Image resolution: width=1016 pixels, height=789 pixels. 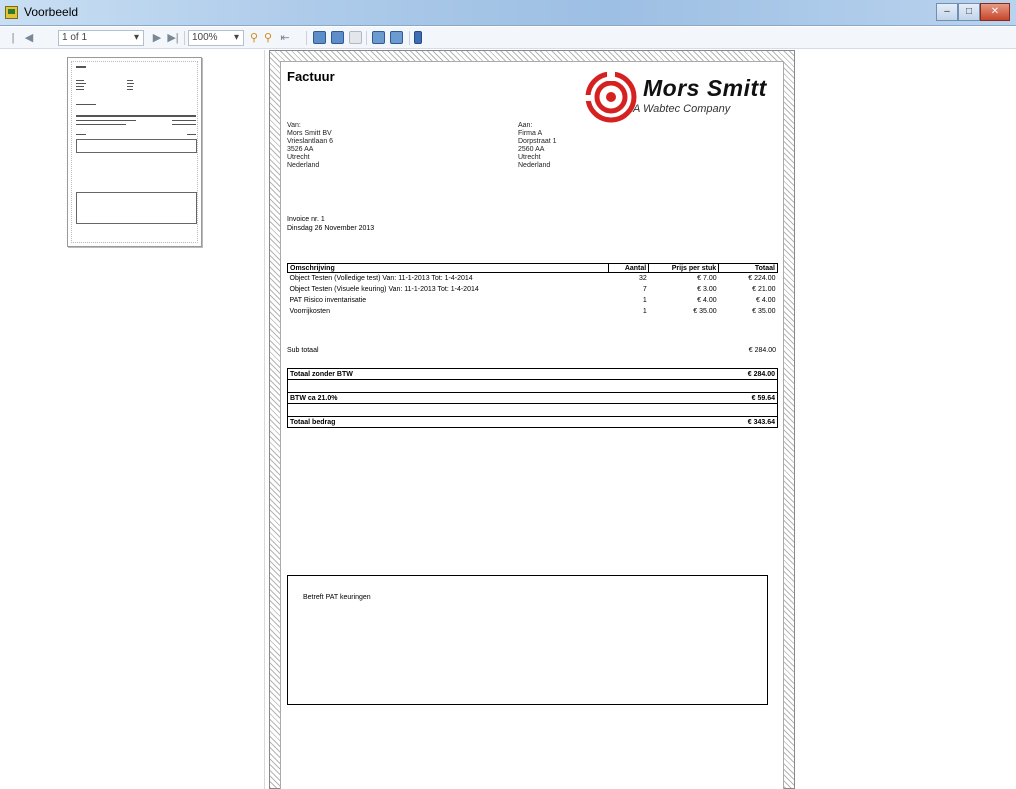 I want to click on address-line: Nederland, so click(x=534, y=165).